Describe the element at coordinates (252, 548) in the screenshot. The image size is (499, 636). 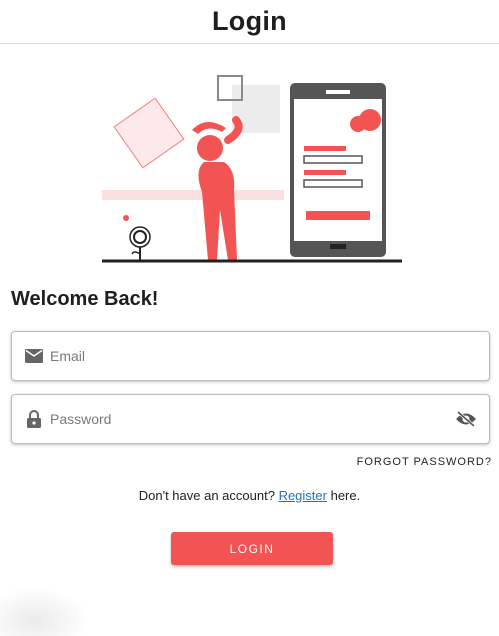
I see `login-button: LOGIN` at that location.